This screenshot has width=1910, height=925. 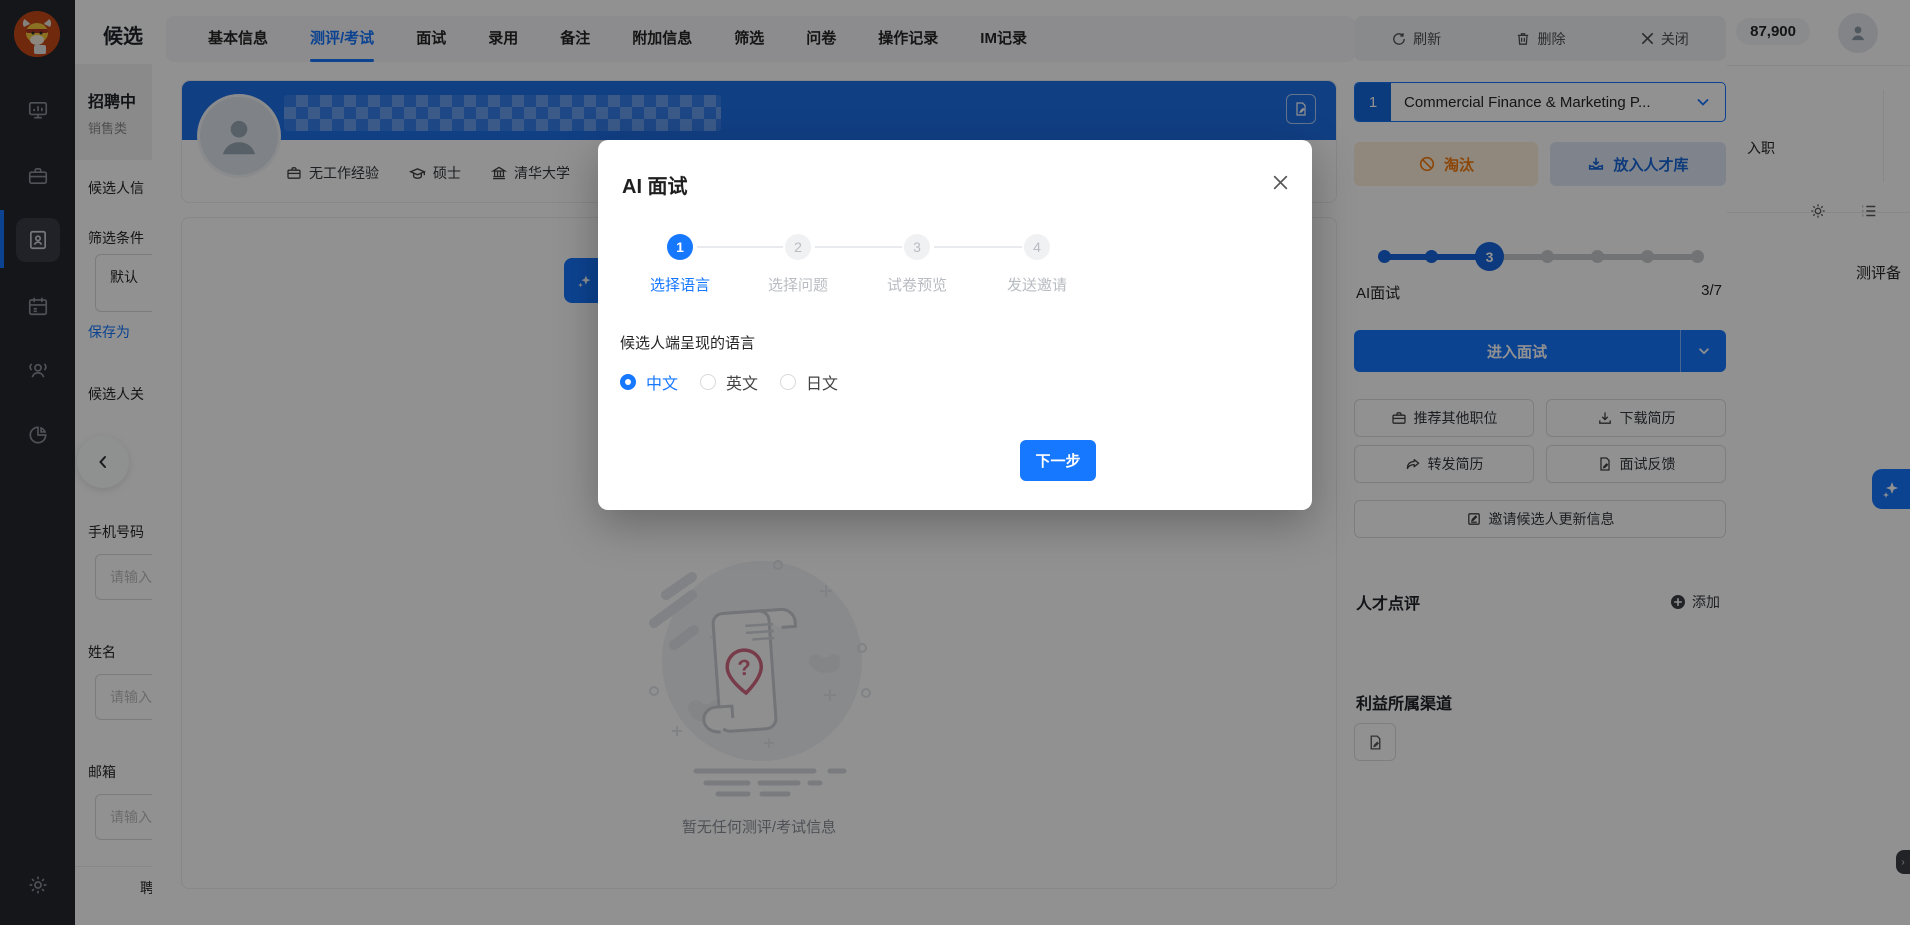 I want to click on modal-title: AI 面试, so click(x=655, y=187).